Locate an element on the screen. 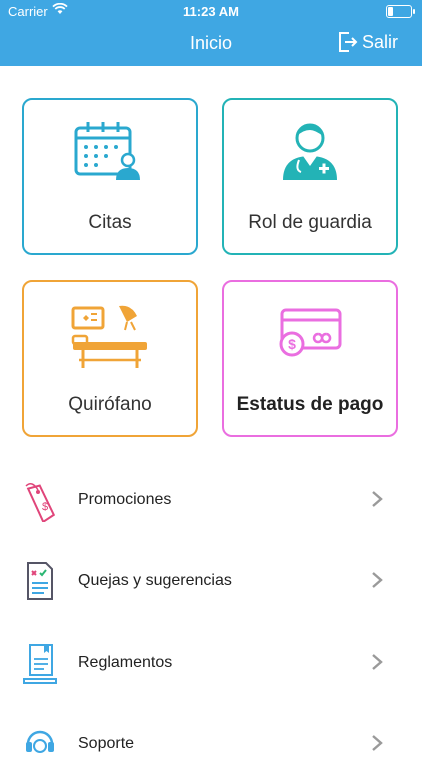  logout-label: Salir is located at coordinates (379, 41).